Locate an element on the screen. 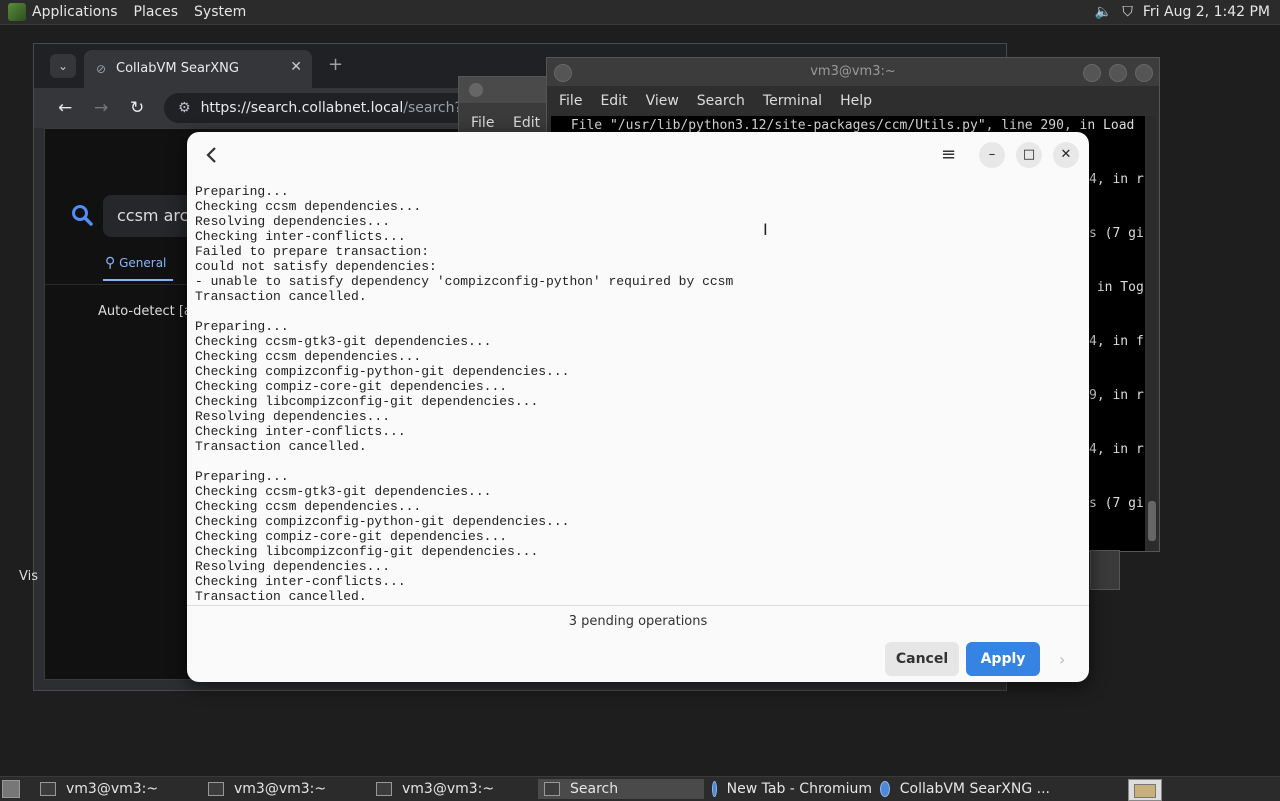 The width and height of the screenshot is (1280, 801). reload-icon: ↻ is located at coordinates (137, 108).